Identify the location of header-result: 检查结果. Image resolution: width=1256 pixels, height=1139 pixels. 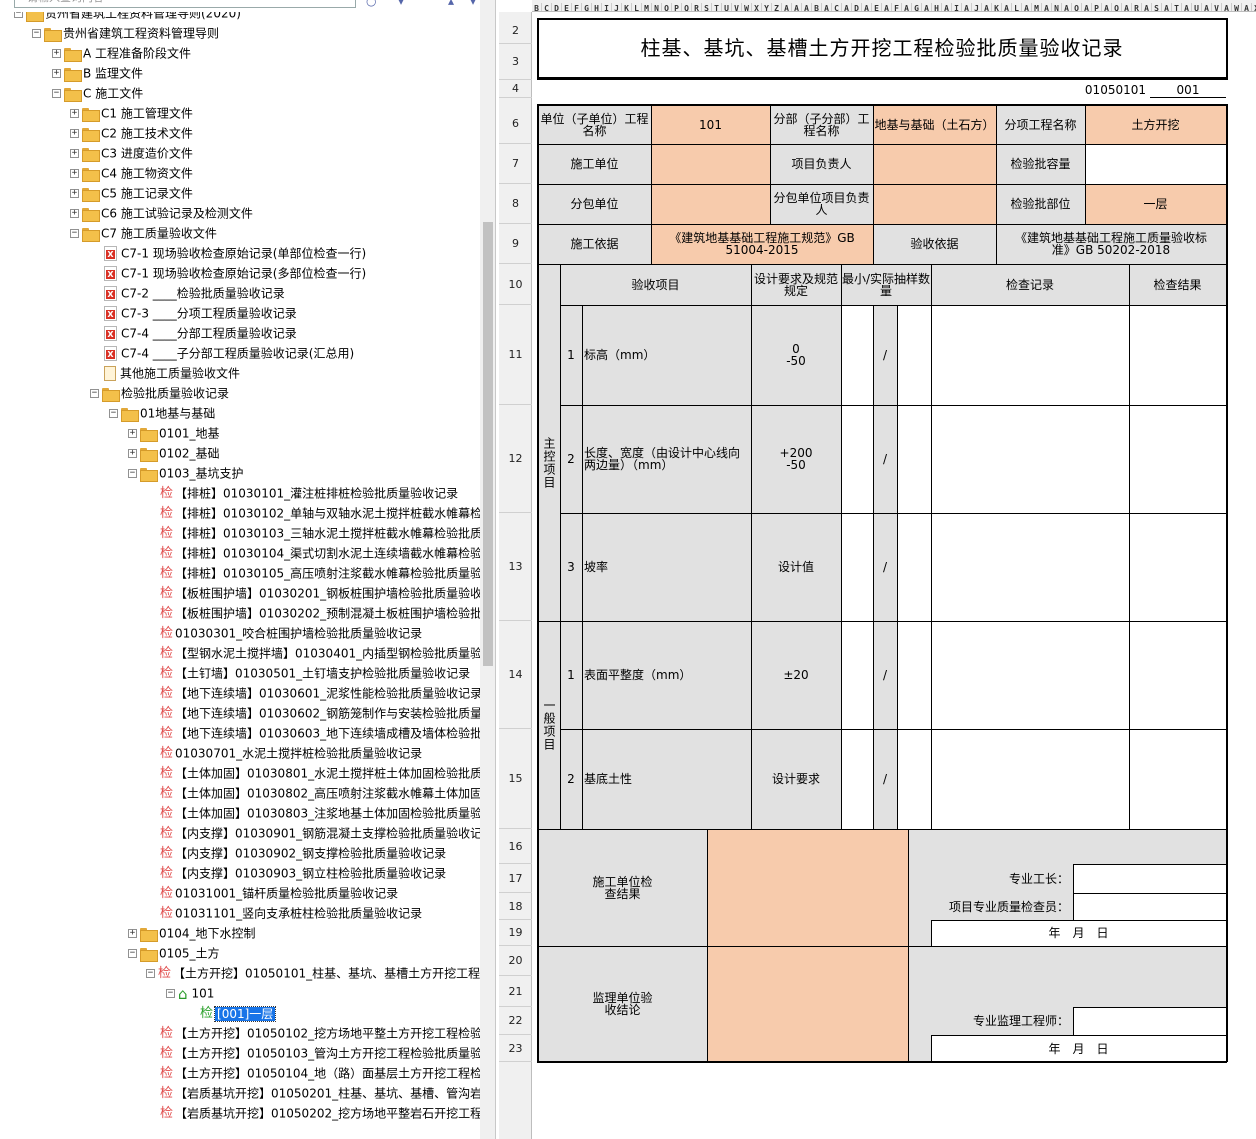
(1177, 284).